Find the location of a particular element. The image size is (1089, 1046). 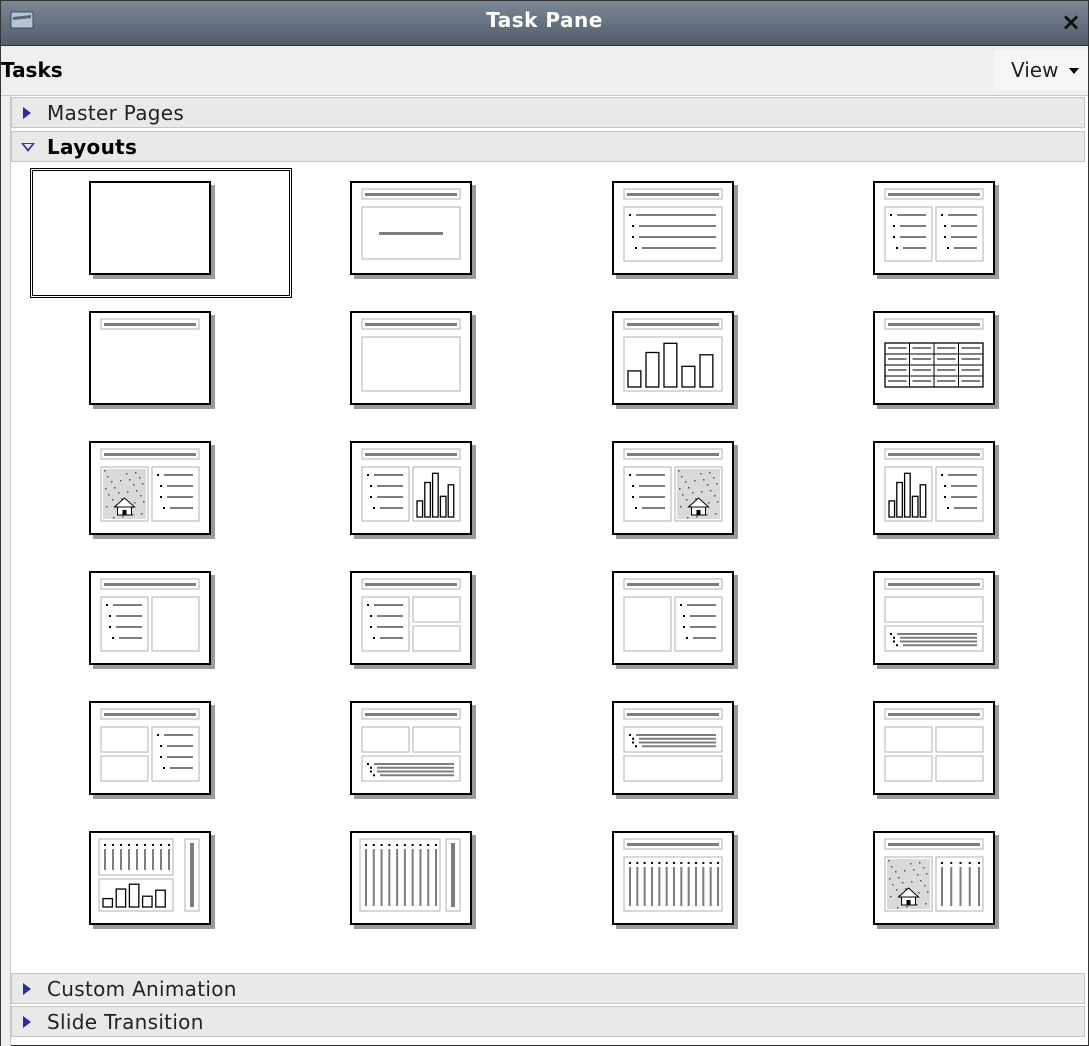

tasks-label: Tasks is located at coordinates (32, 70).